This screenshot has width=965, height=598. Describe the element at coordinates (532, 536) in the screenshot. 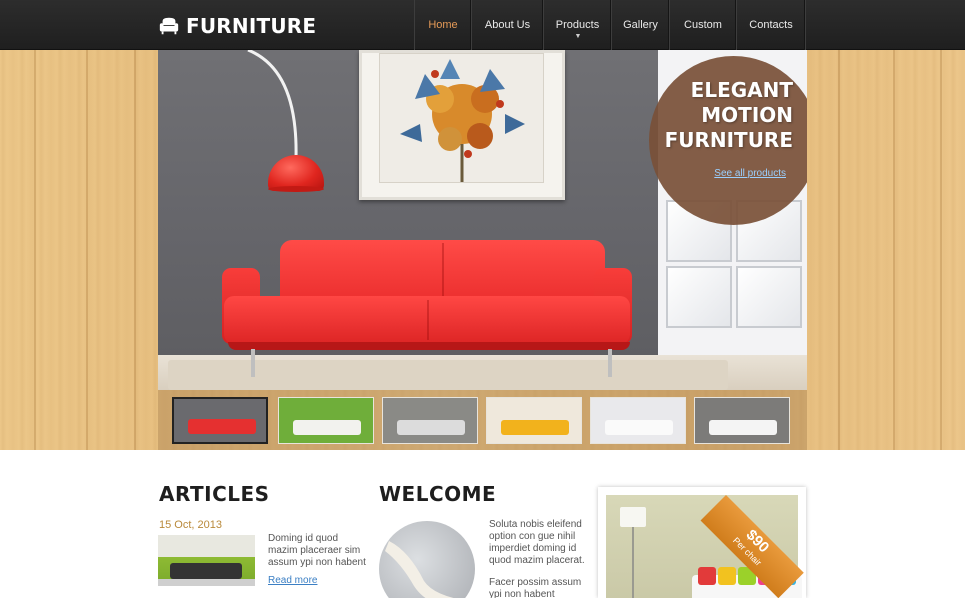

I see `welcome-line: option con gue nihil` at that location.